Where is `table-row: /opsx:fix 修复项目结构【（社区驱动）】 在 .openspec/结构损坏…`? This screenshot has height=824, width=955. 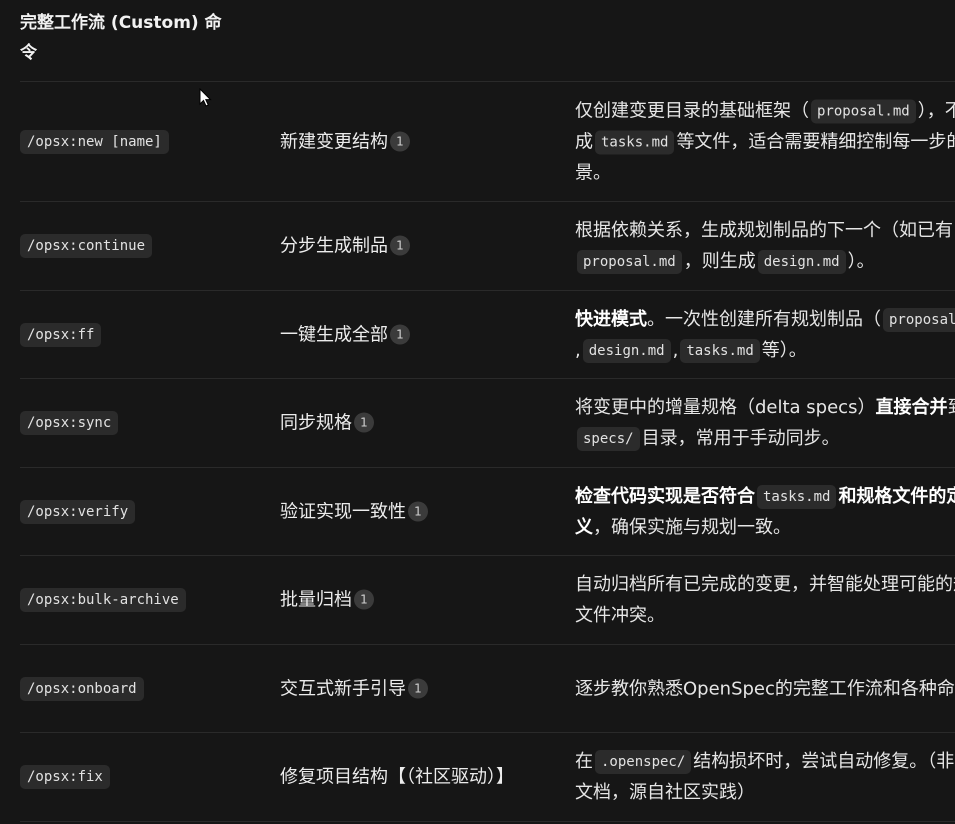
table-row: /opsx:fix 修复项目结构【（社区驱动）】 在 .openspec/结构损坏… is located at coordinates (487, 777).